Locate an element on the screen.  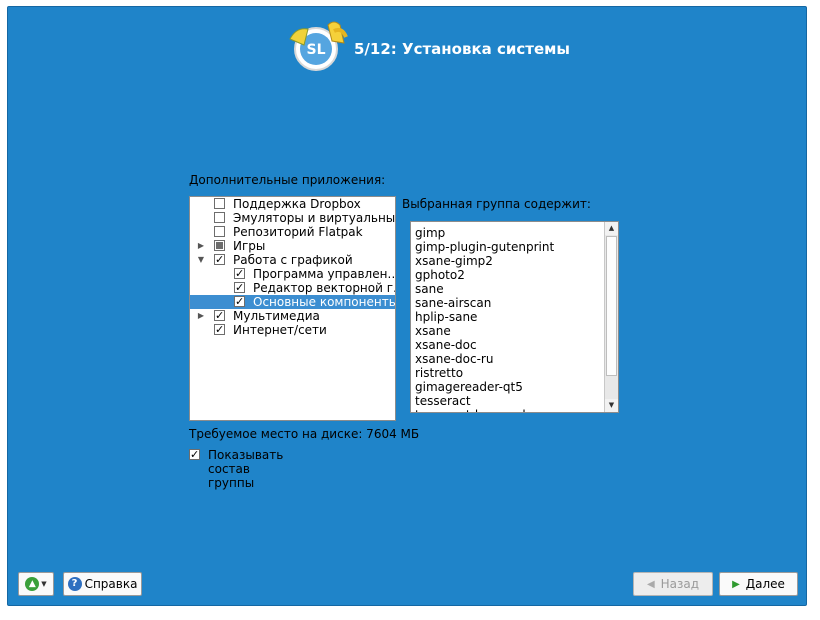
list-item: gimp-plugin-gutenprint is located at coordinates (485, 247).